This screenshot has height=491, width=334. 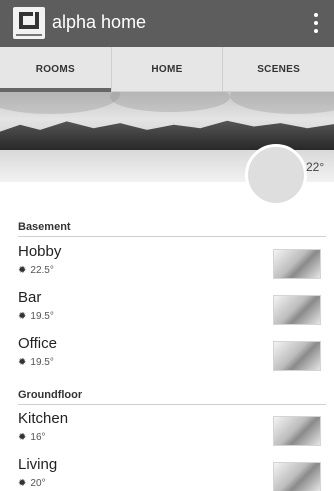 What do you see at coordinates (42, 270) in the screenshot?
I see `room-temperature-value: 22.5°` at bounding box center [42, 270].